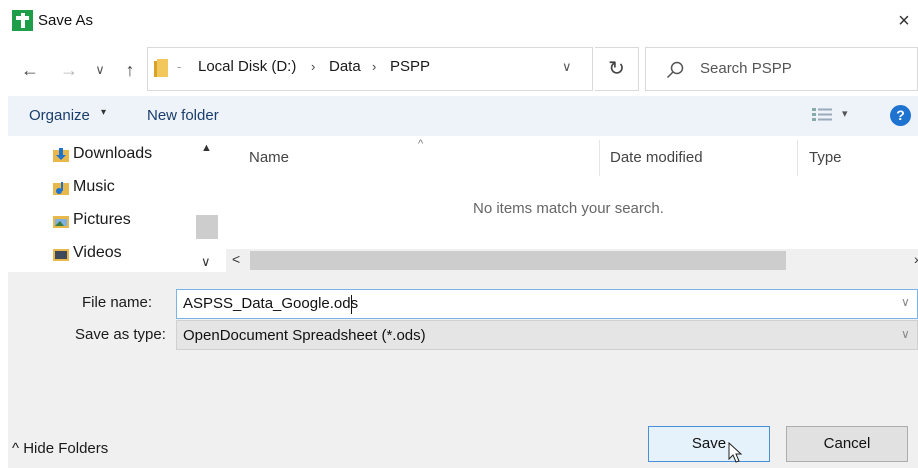 This screenshot has width=918, height=468. What do you see at coordinates (410, 66) in the screenshot?
I see `breadcrumb-pspp: PSPP` at bounding box center [410, 66].